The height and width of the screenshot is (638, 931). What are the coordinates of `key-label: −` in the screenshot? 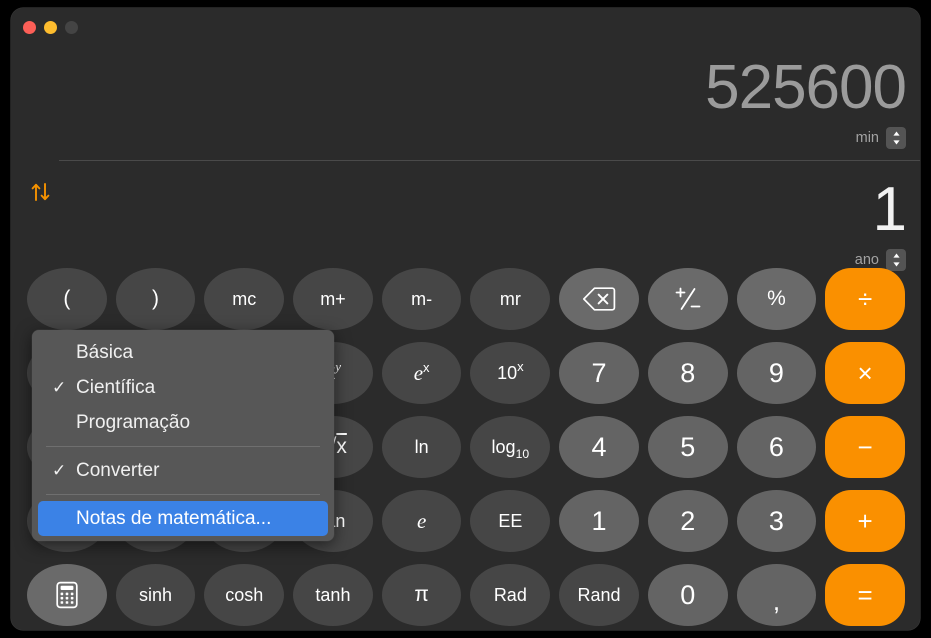 It's located at (865, 446).